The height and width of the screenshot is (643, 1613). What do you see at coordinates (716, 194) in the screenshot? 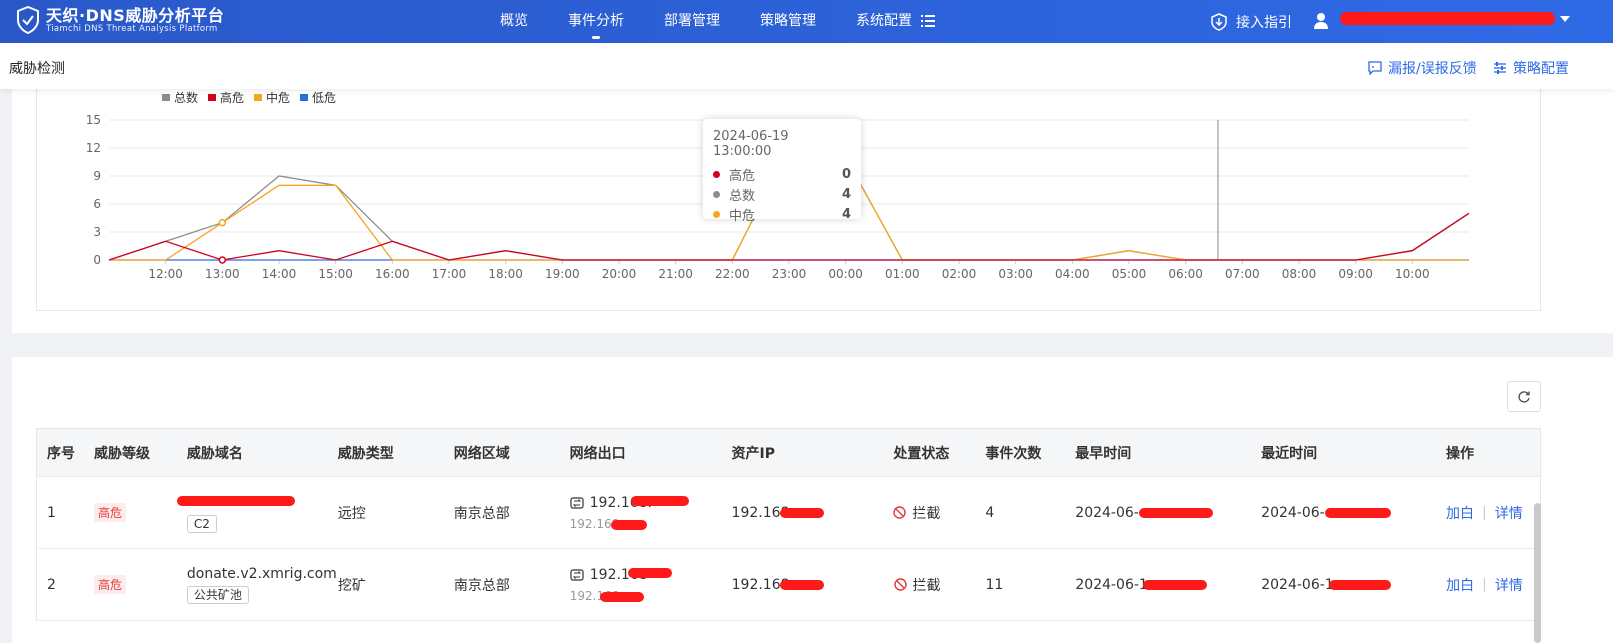
I see `tooltip-dot` at bounding box center [716, 194].